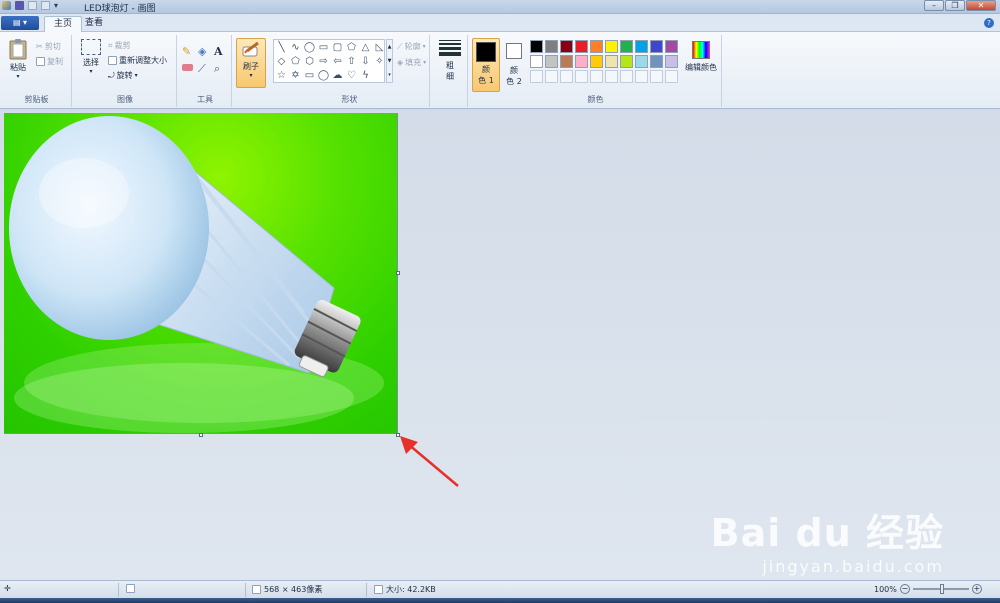 The image size is (1000, 603). I want to click on lightning-shape-icon: ϟ, so click(365, 75).